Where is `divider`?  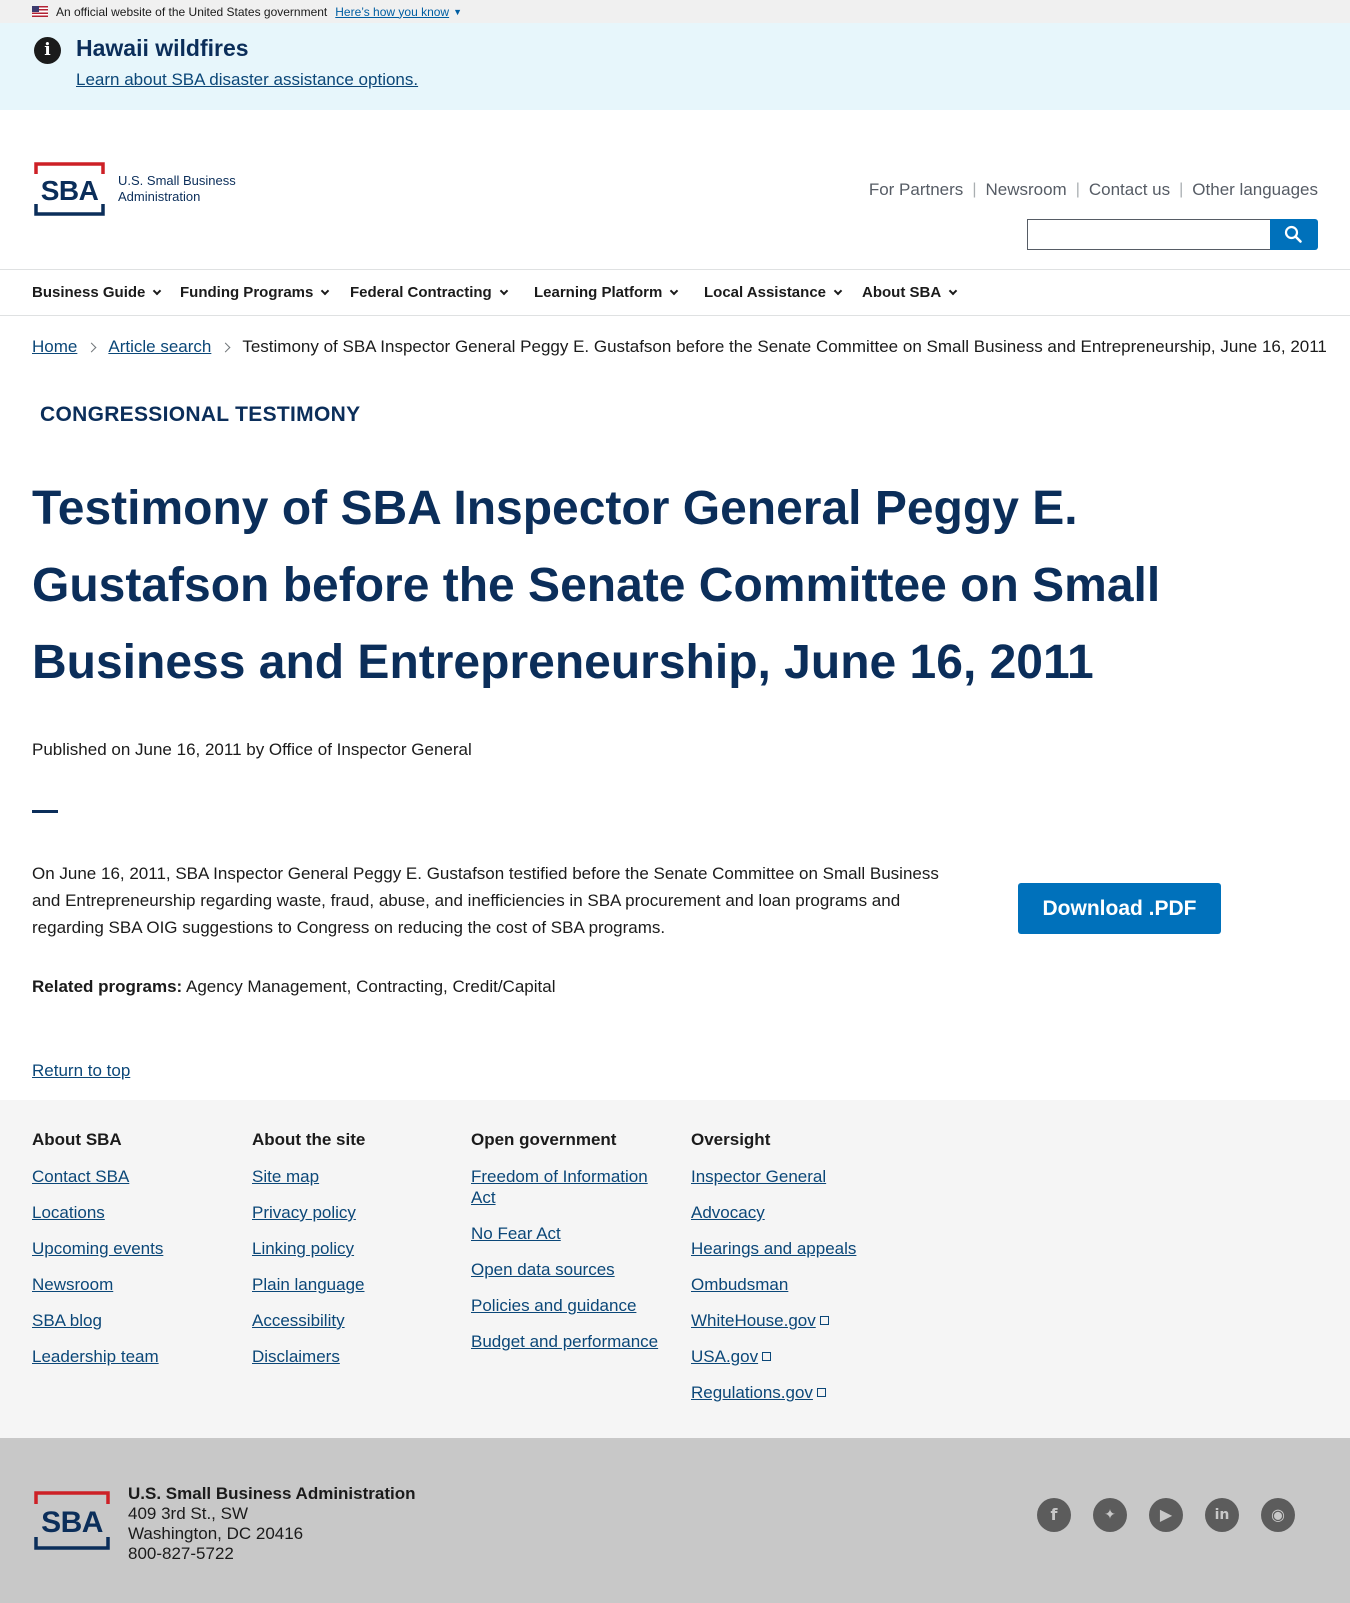 divider is located at coordinates (45, 811).